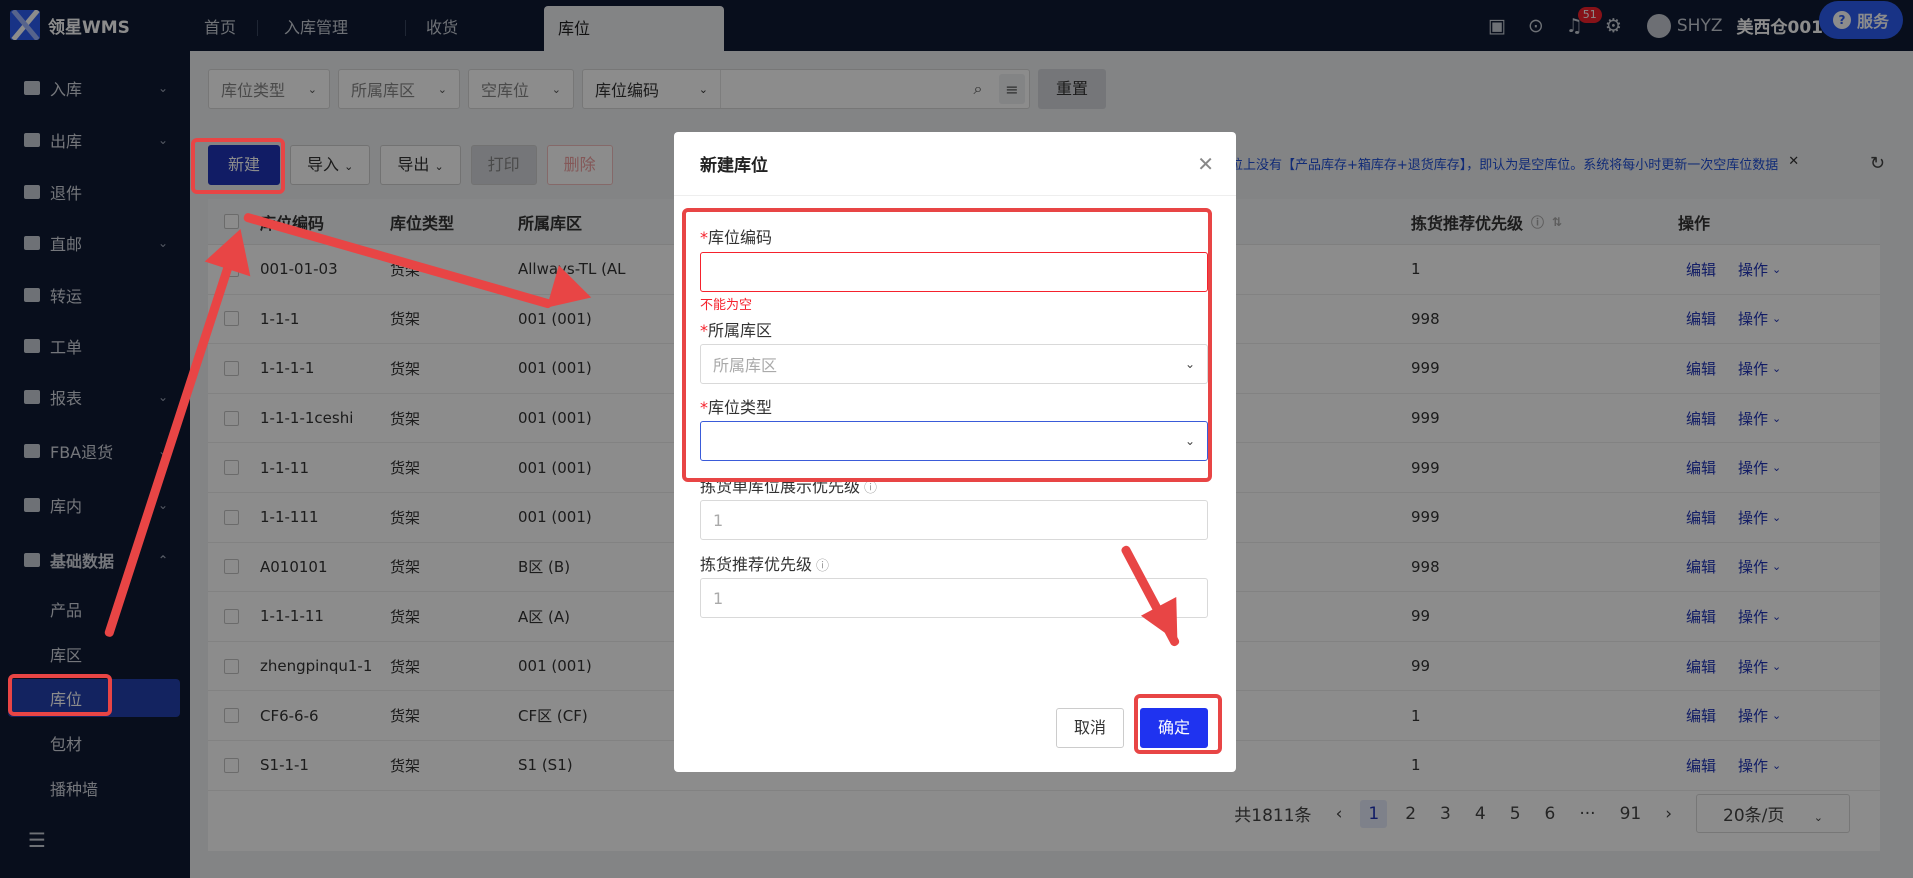 Image resolution: width=1913 pixels, height=878 pixels. What do you see at coordinates (718, 598) in the screenshot?
I see `pick-recommend-value: 1` at bounding box center [718, 598].